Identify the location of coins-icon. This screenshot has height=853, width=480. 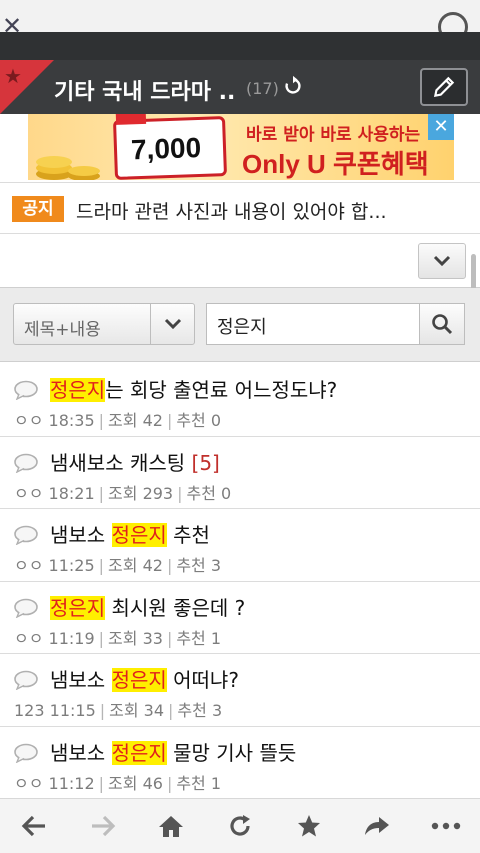
(68, 168).